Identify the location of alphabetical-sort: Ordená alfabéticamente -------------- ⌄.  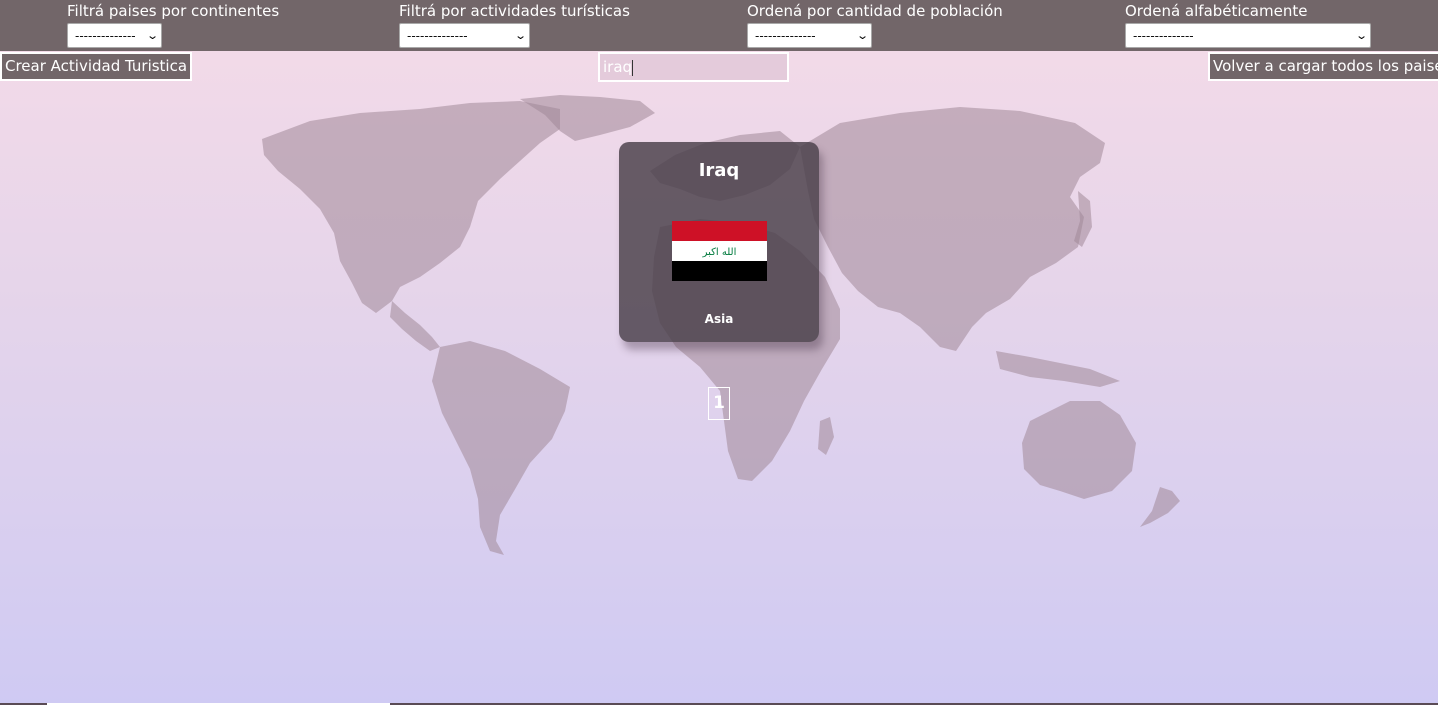
(1248, 25).